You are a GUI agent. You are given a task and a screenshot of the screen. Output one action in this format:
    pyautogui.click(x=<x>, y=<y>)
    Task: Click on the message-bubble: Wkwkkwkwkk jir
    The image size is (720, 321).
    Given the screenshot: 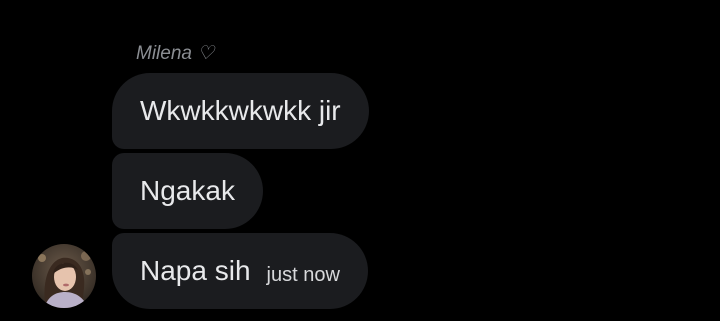 What is the action you would take?
    pyautogui.click(x=240, y=111)
    